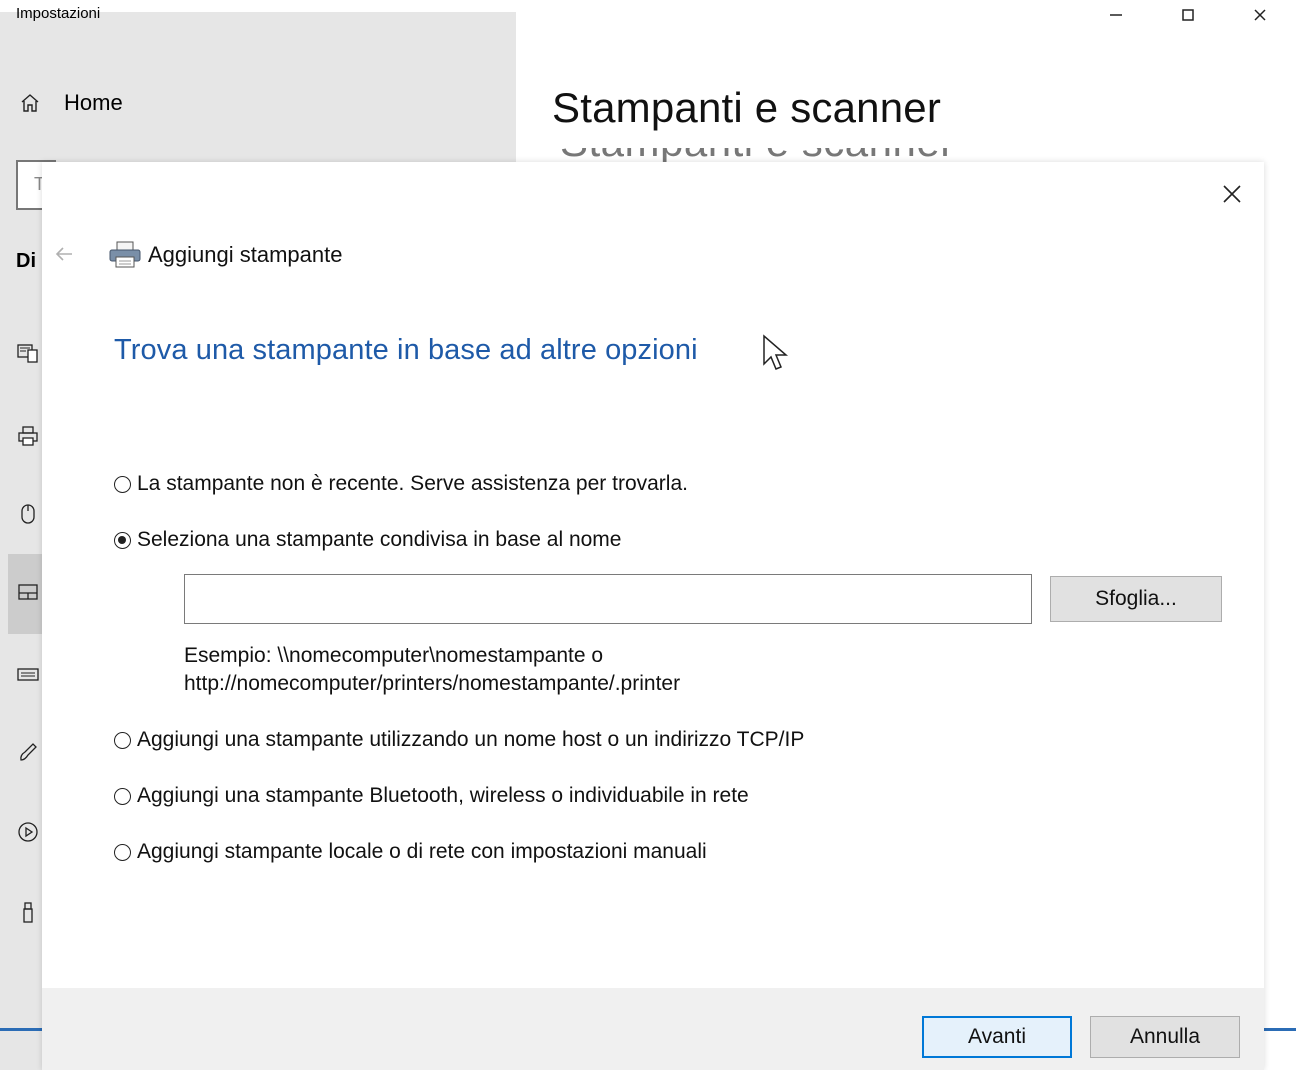  What do you see at coordinates (997, 1037) in the screenshot?
I see `next-button: Avanti` at bounding box center [997, 1037].